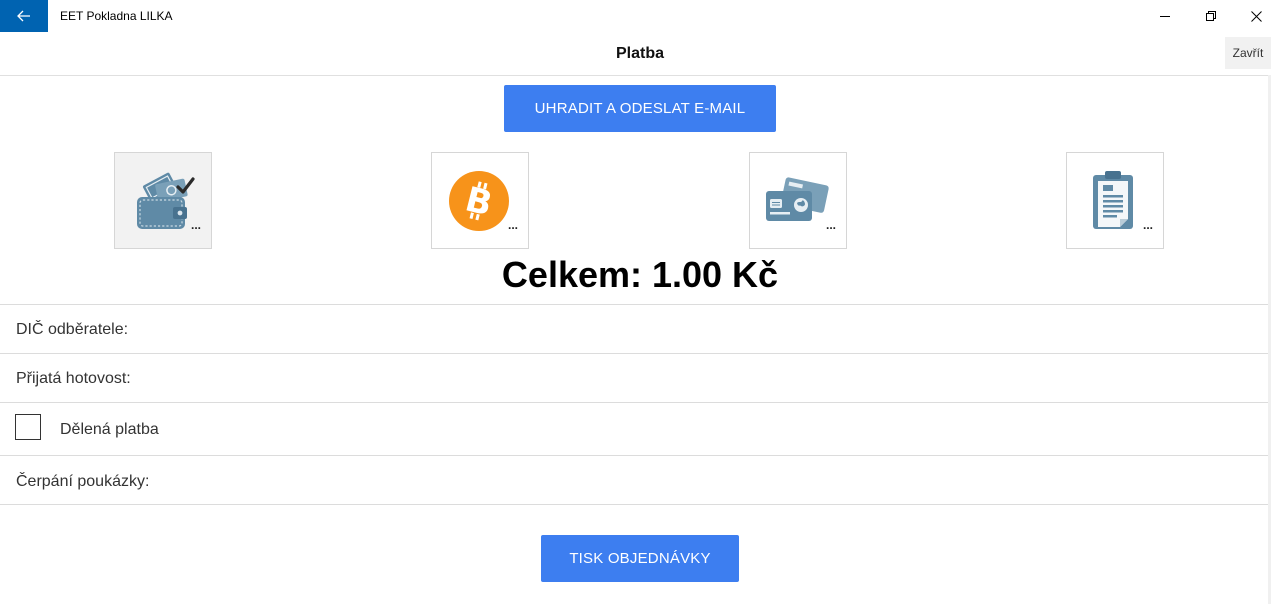  Describe the element at coordinates (634, 429) in the screenshot. I see `row-split-payment: Dělená platba` at that location.